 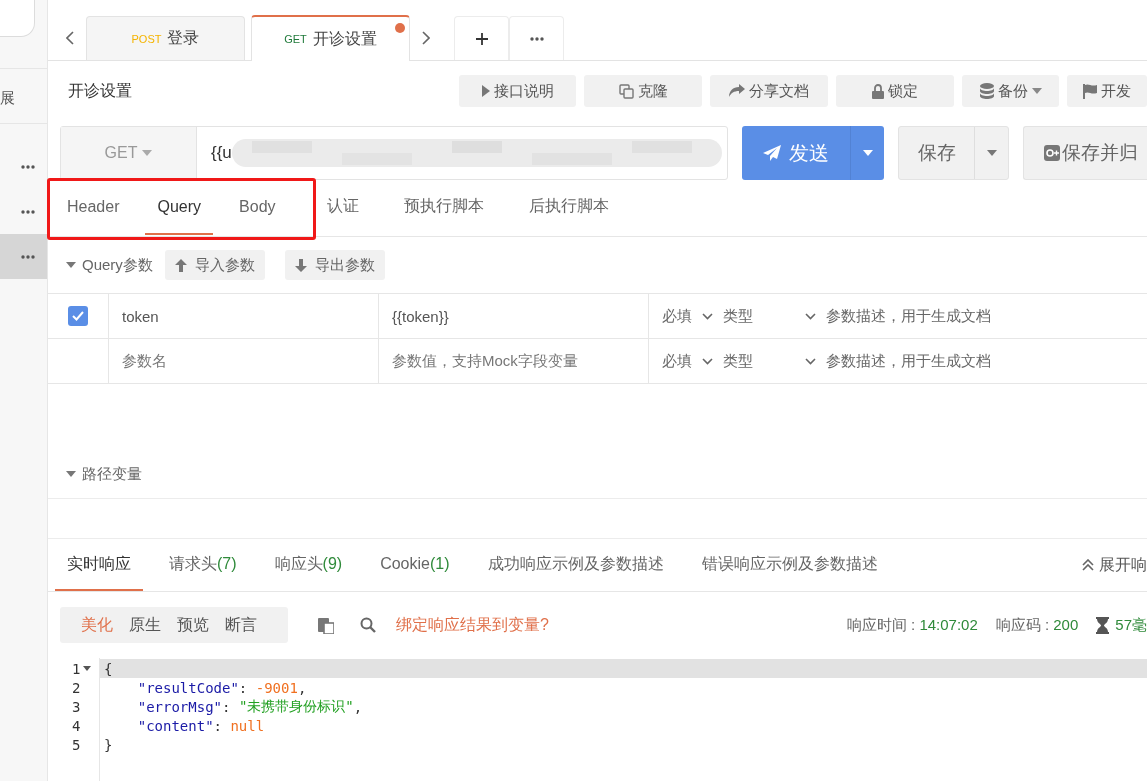 What do you see at coordinates (1090, 91) in the screenshot?
I see `flag-icon` at bounding box center [1090, 91].